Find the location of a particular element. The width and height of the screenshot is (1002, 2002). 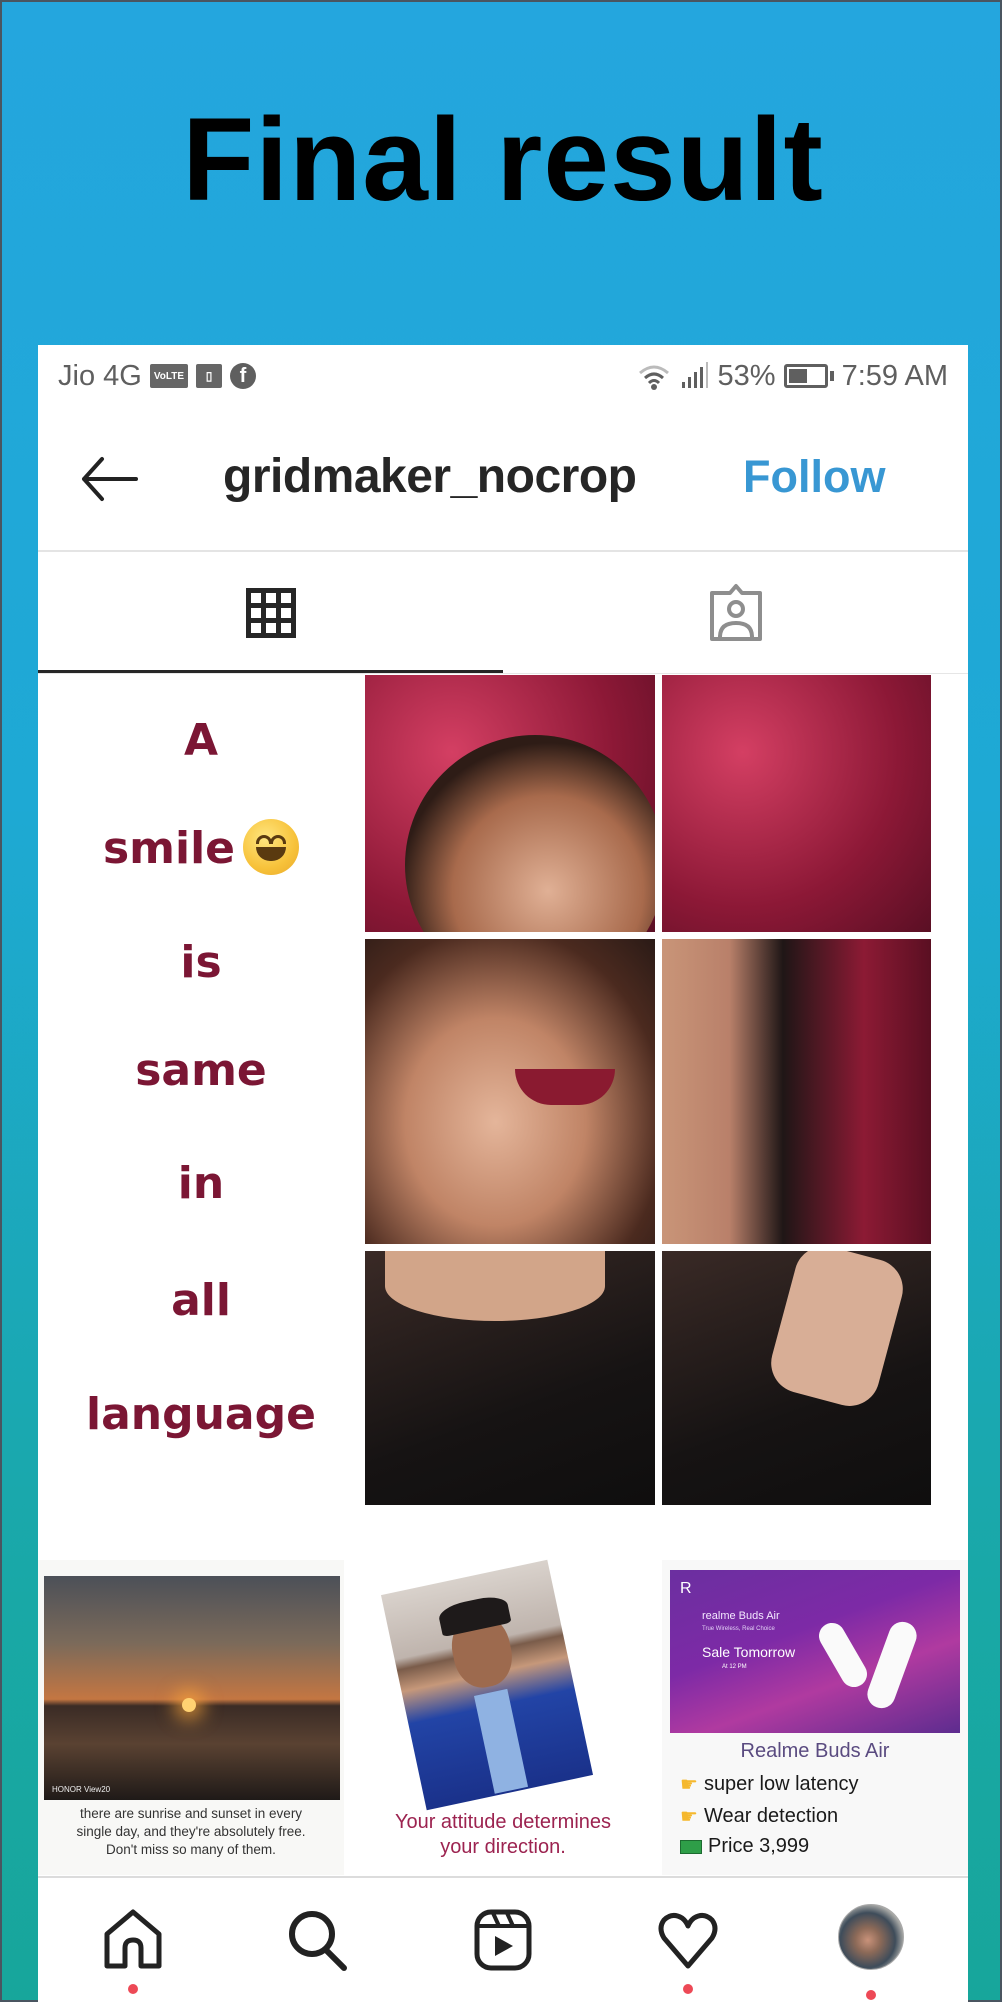

caption-line: single day, and they're absolutely free. is located at coordinates (191, 1831).